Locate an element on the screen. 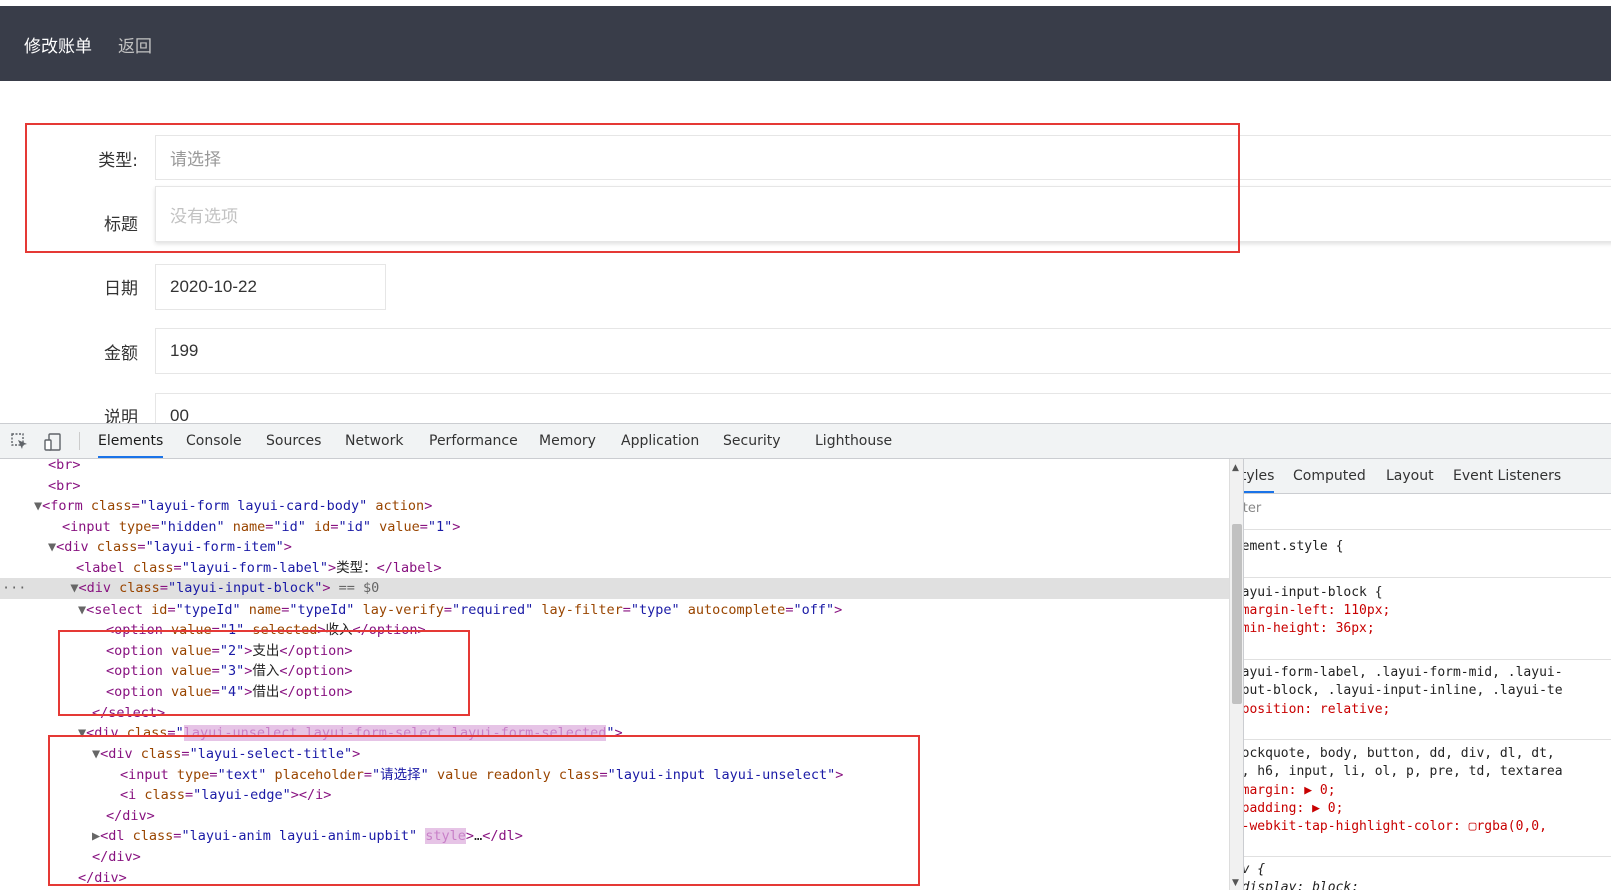  tab-computed: Computed is located at coordinates (1329, 476).